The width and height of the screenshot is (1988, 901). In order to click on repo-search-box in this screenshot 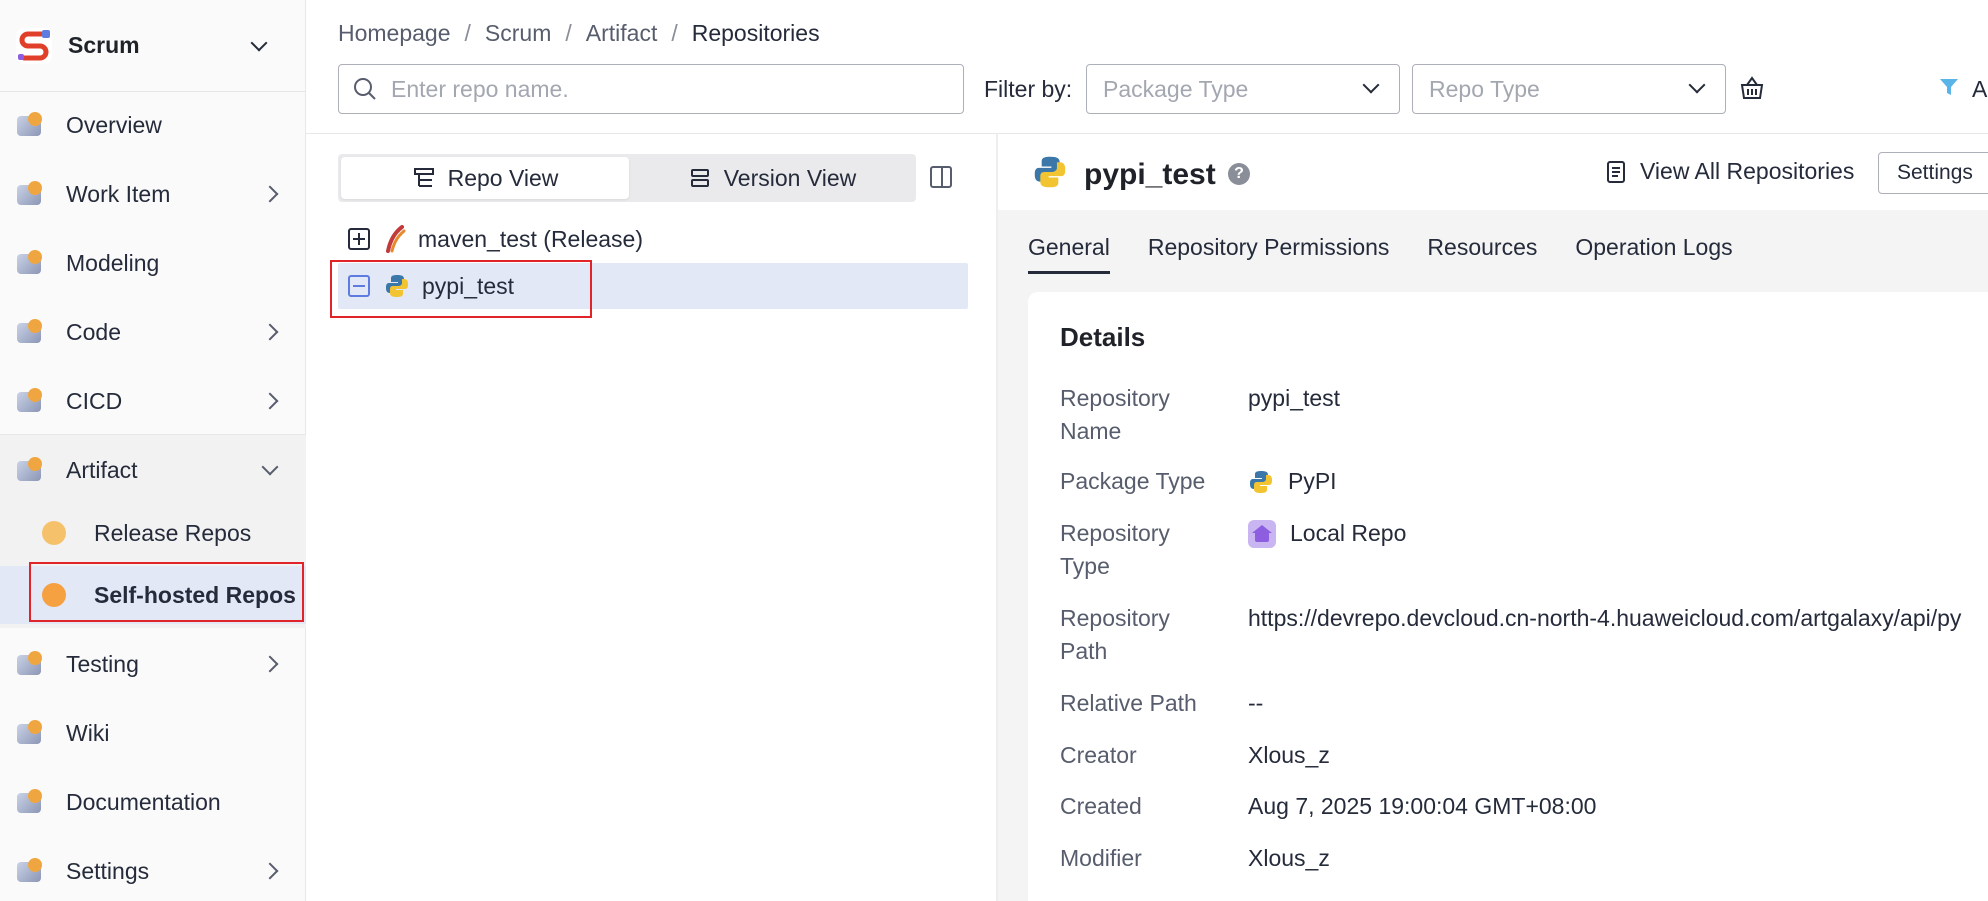, I will do `click(651, 89)`.